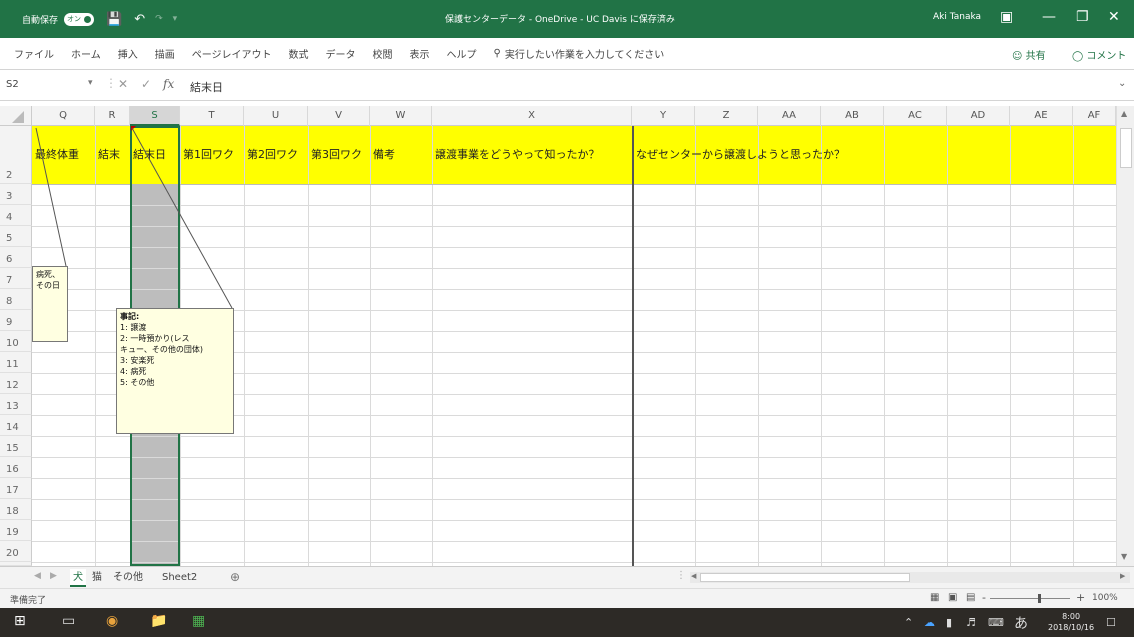  What do you see at coordinates (16, 278) in the screenshot?
I see `row-header-7: 7` at bounding box center [16, 278].